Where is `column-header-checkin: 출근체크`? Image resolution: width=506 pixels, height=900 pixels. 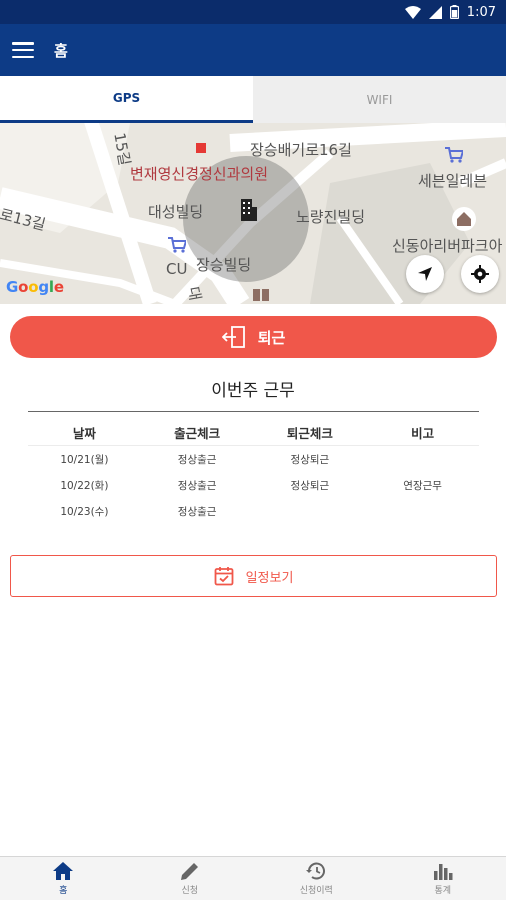
column-header-checkin: 출근체크 is located at coordinates (197, 433).